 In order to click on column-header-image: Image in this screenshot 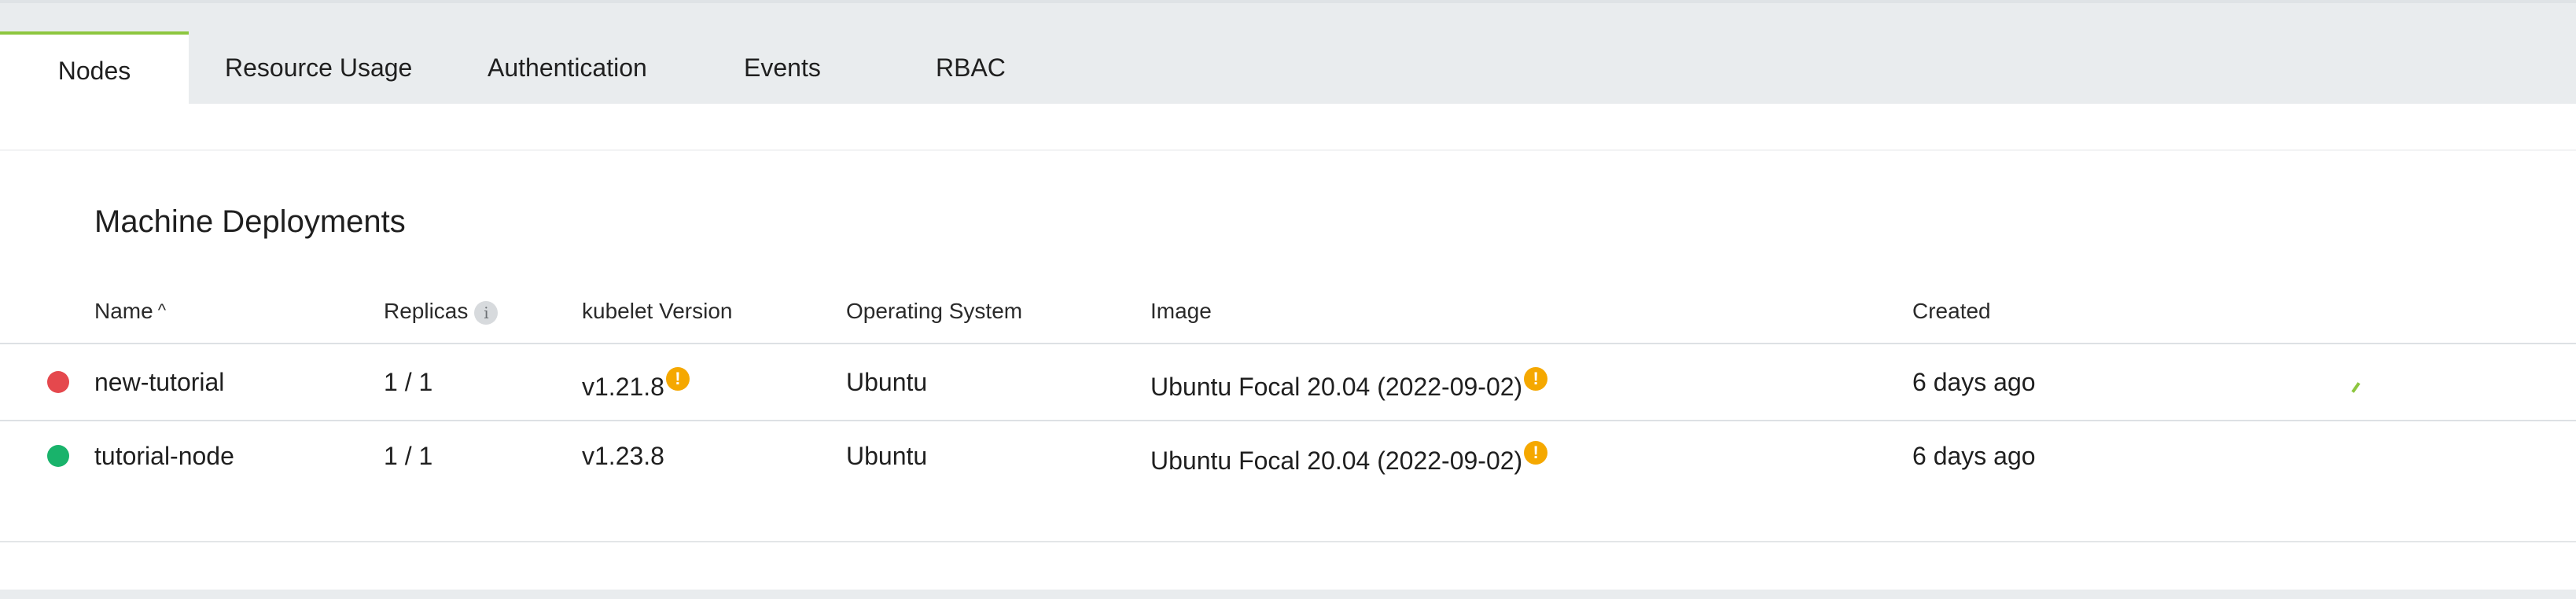, I will do `click(1181, 311)`.